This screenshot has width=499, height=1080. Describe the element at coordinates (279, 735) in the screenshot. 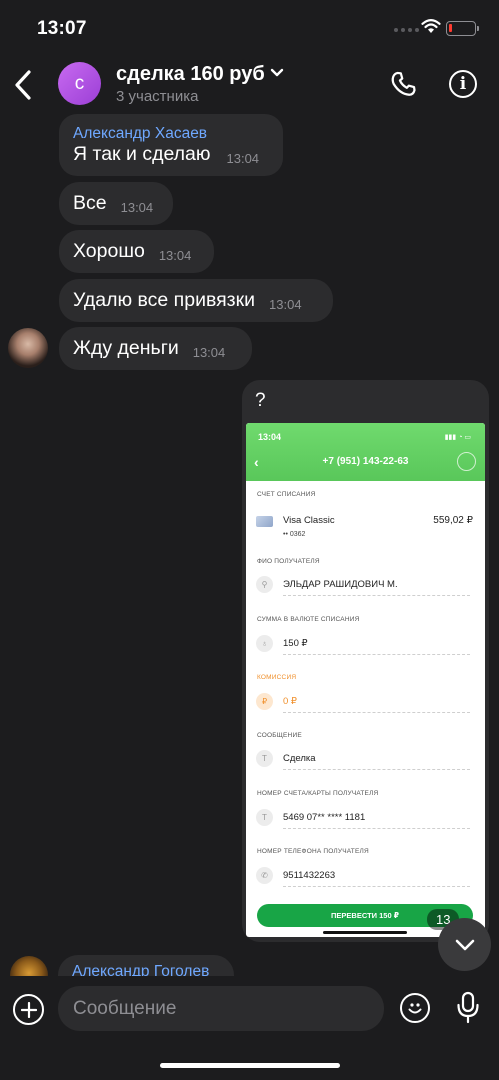

I see `message-label: СООБЩЕНИЕ` at that location.